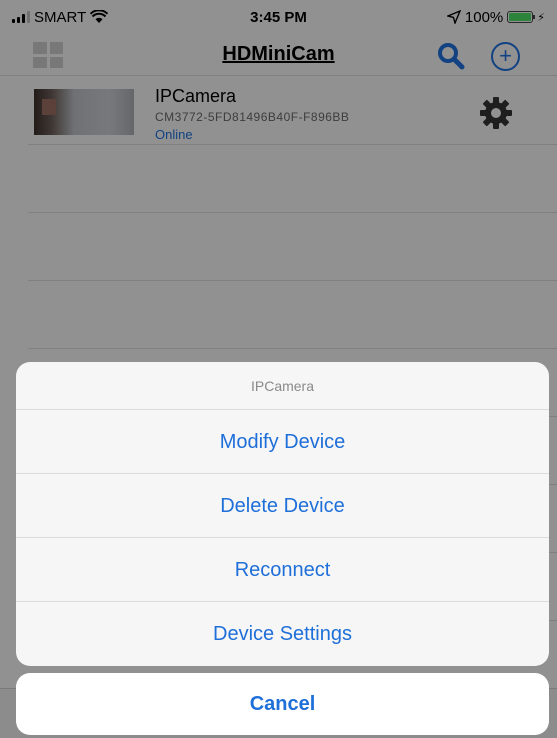  What do you see at coordinates (282, 442) in the screenshot?
I see `modify-device-button: Modify Device` at bounding box center [282, 442].